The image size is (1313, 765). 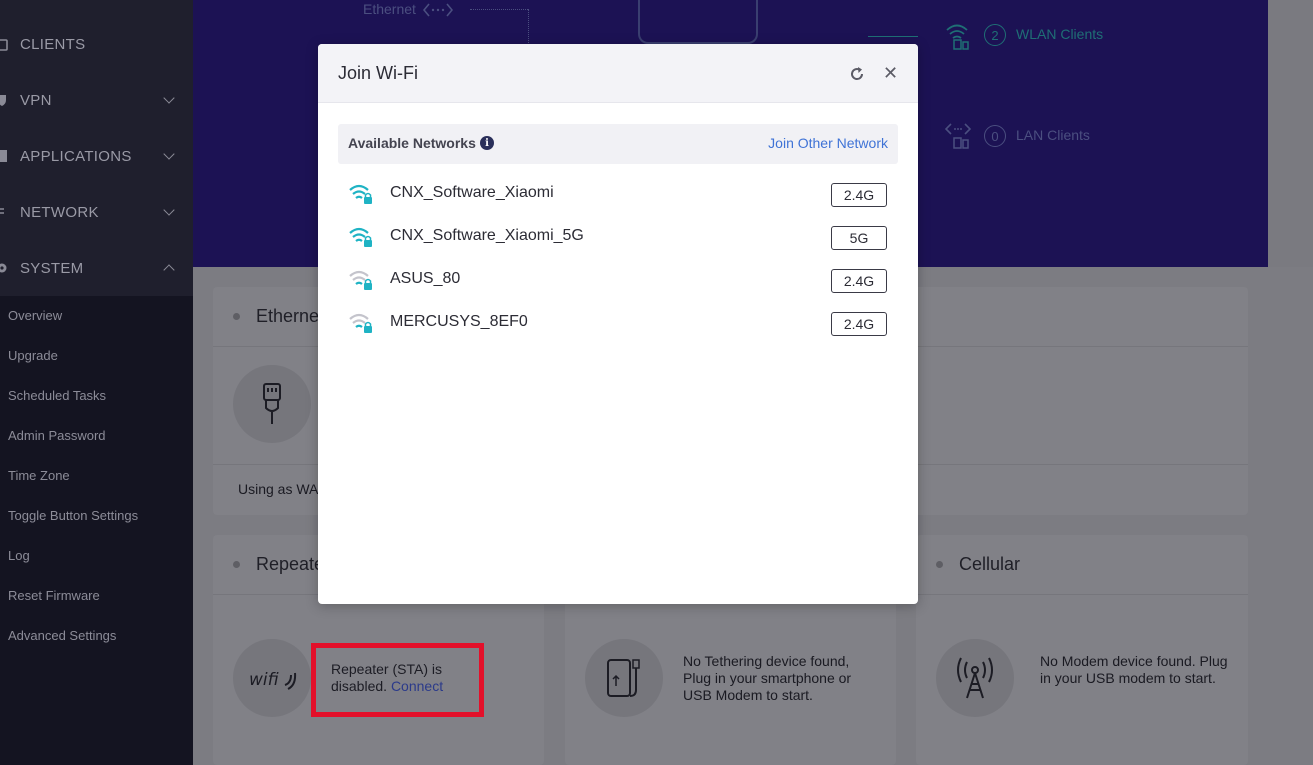 What do you see at coordinates (57, 395) in the screenshot?
I see `submenu-item-scheduled-tasks: Scheduled Tasks` at bounding box center [57, 395].